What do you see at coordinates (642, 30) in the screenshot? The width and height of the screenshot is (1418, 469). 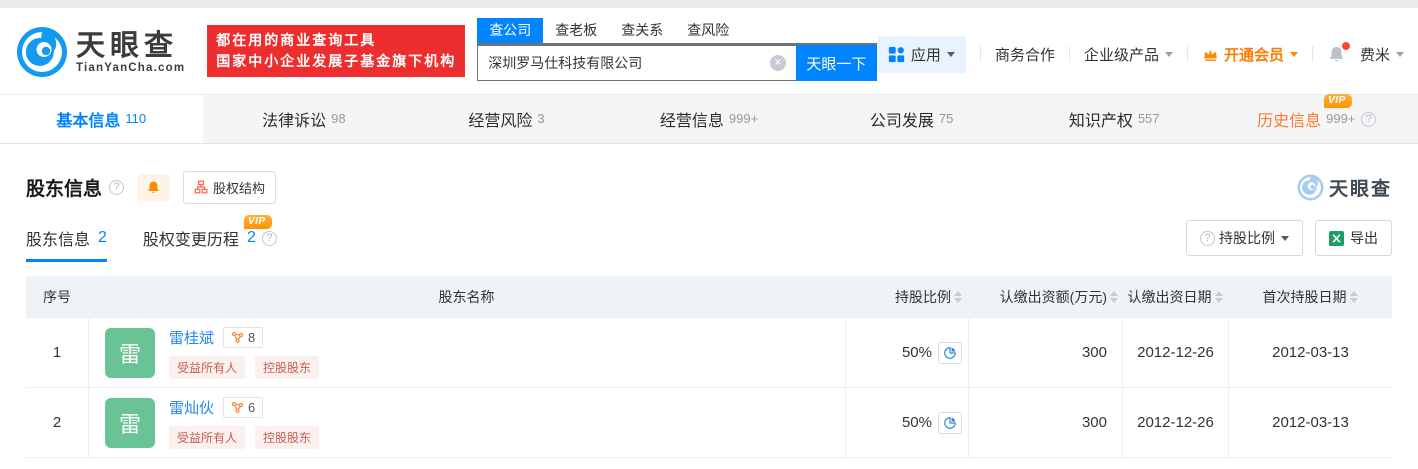 I see `search-tab: 查关系` at bounding box center [642, 30].